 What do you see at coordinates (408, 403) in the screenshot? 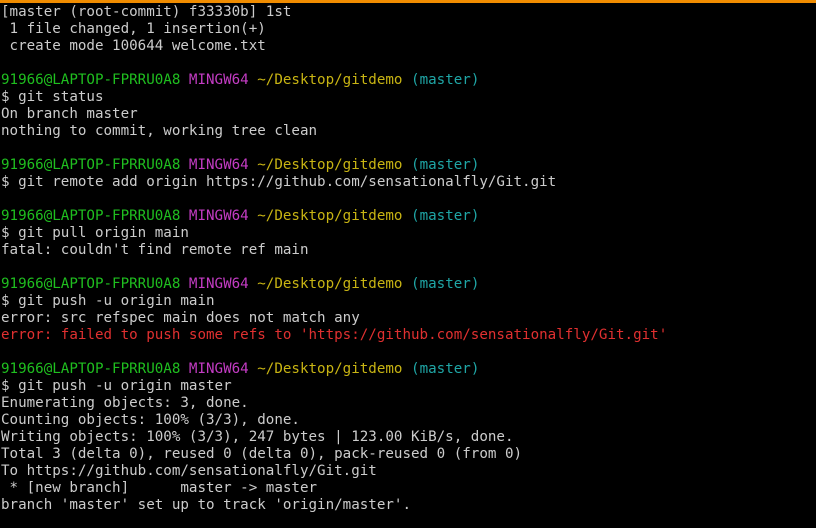
I see `terminal-line: Enumerating objects: 3, done.` at bounding box center [408, 403].